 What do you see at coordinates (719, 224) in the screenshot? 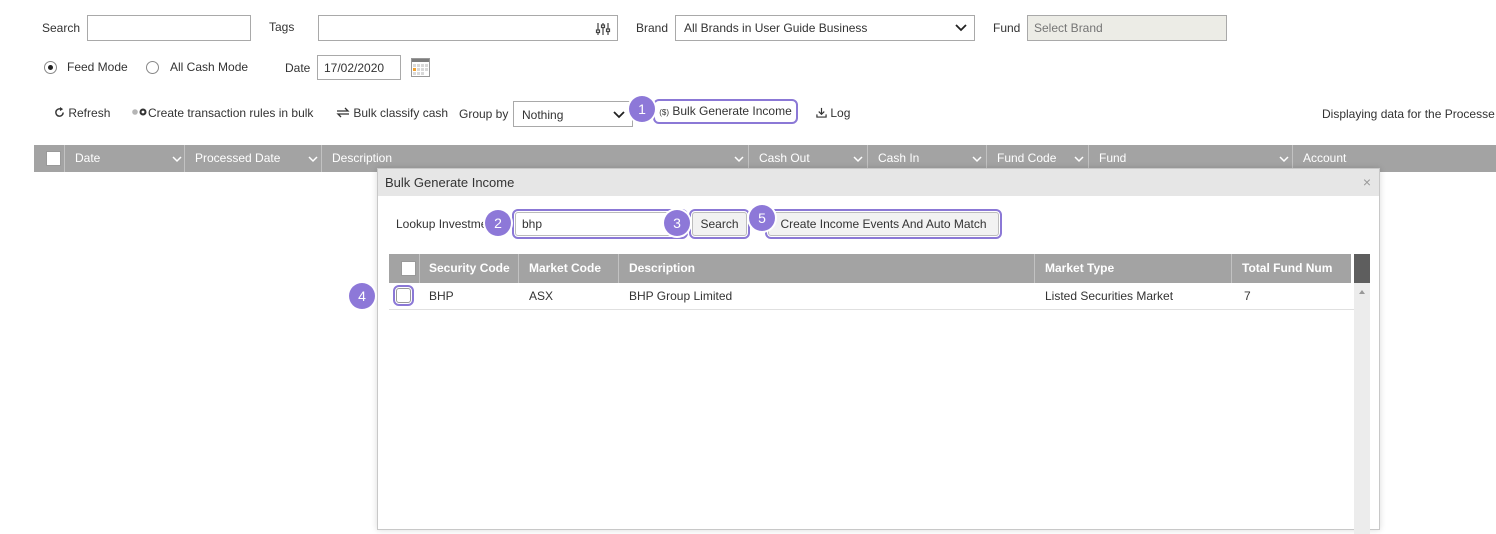
I see `search-button: Search` at bounding box center [719, 224].